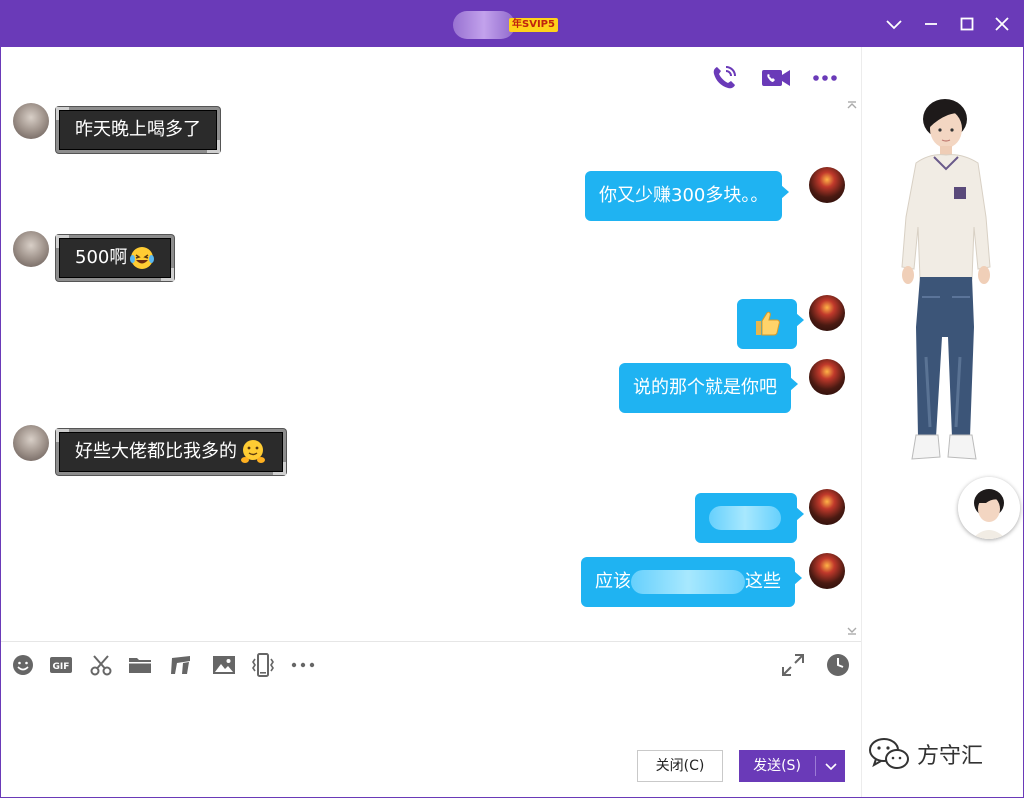 The image size is (1024, 798). I want to click on maximize-button, so click(967, 24).